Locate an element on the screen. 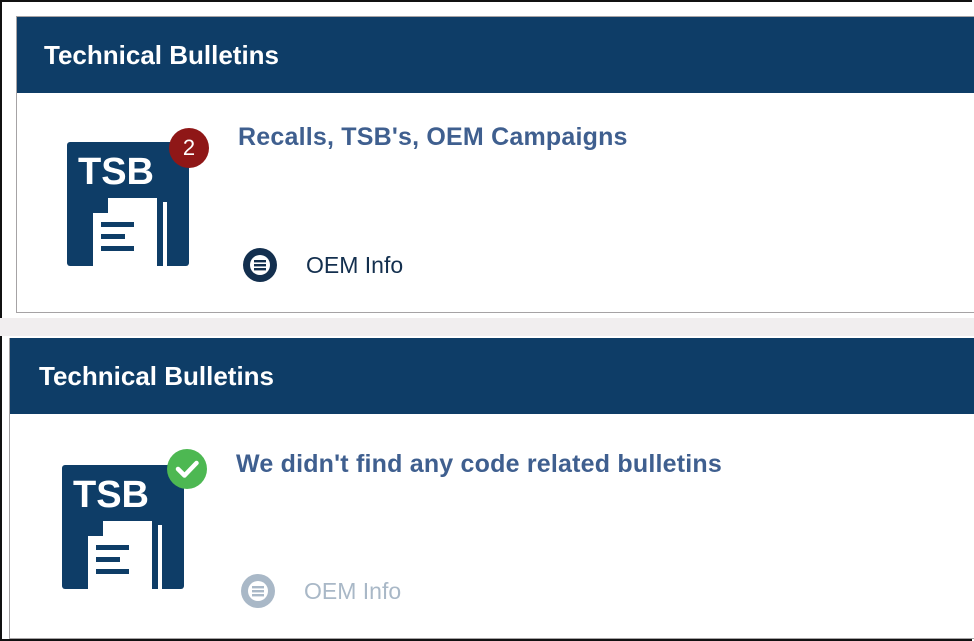  check-icon is located at coordinates (187, 469).